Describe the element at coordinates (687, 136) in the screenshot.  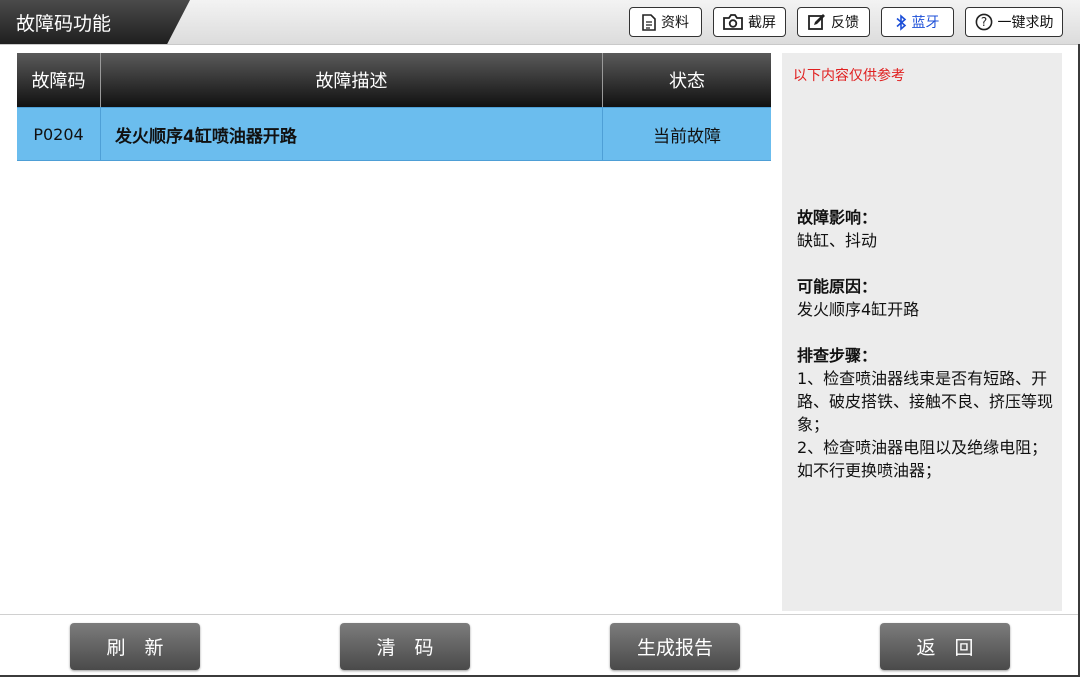
I see `row-status: 当前故障` at that location.